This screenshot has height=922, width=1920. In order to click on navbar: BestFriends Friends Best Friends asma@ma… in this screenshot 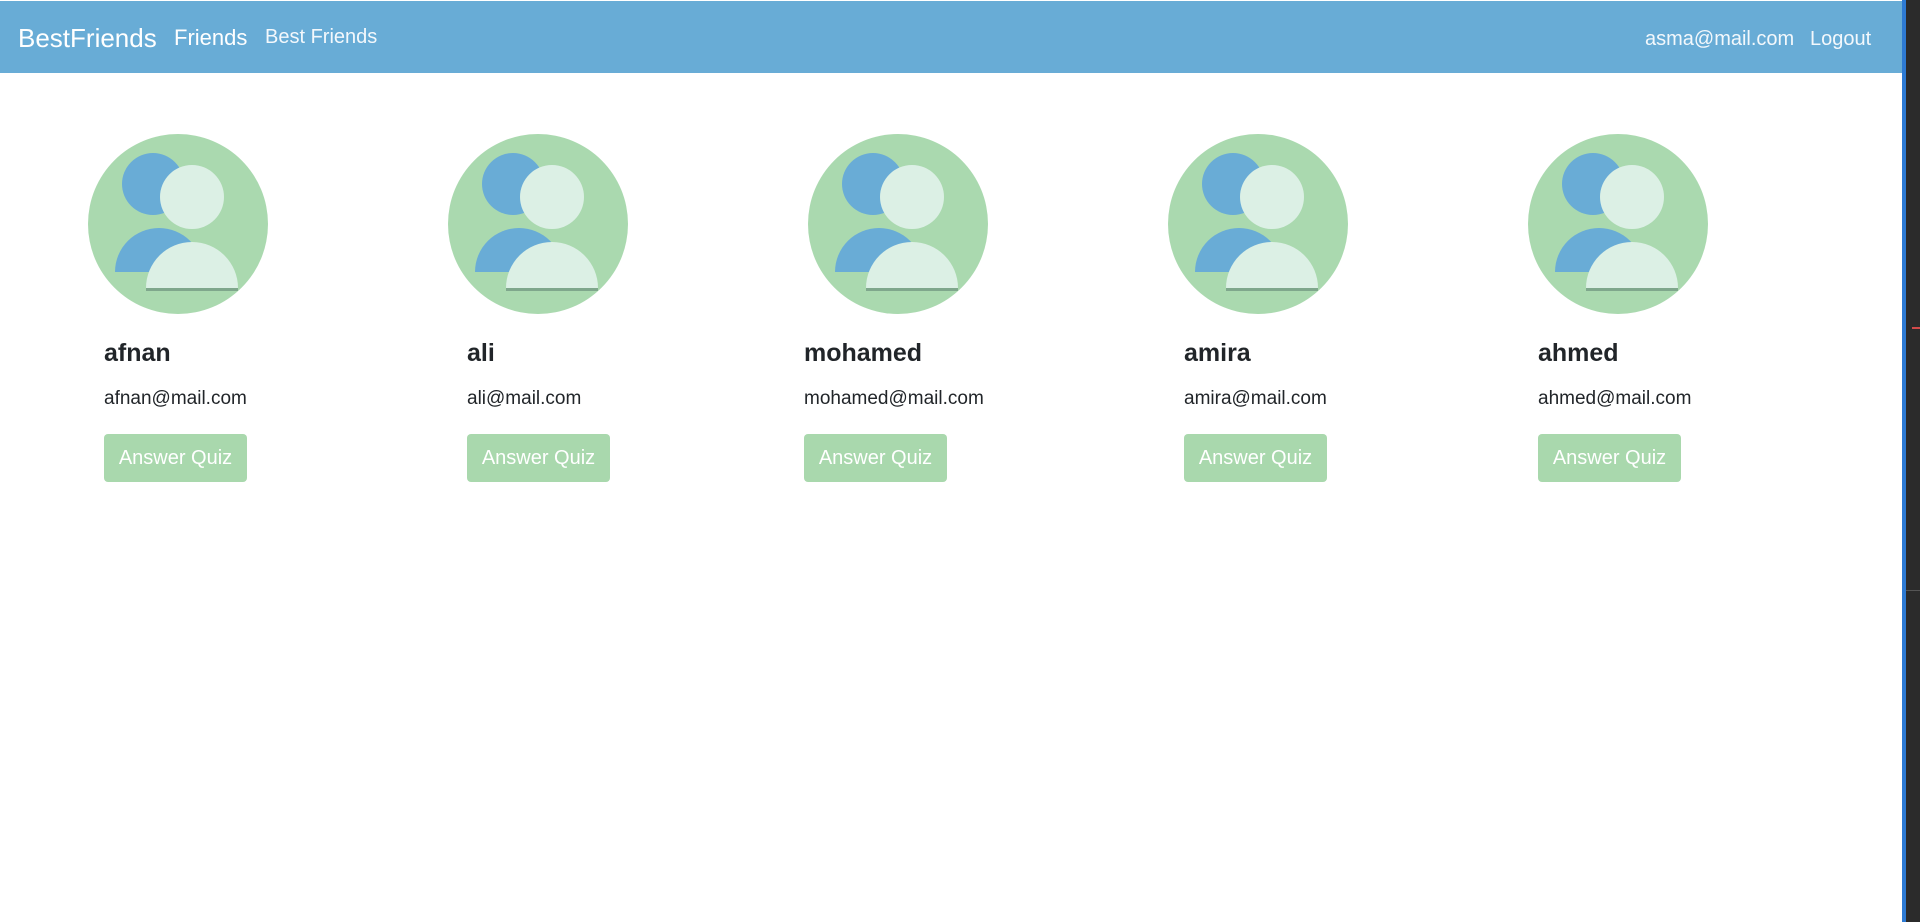, I will do `click(951, 37)`.